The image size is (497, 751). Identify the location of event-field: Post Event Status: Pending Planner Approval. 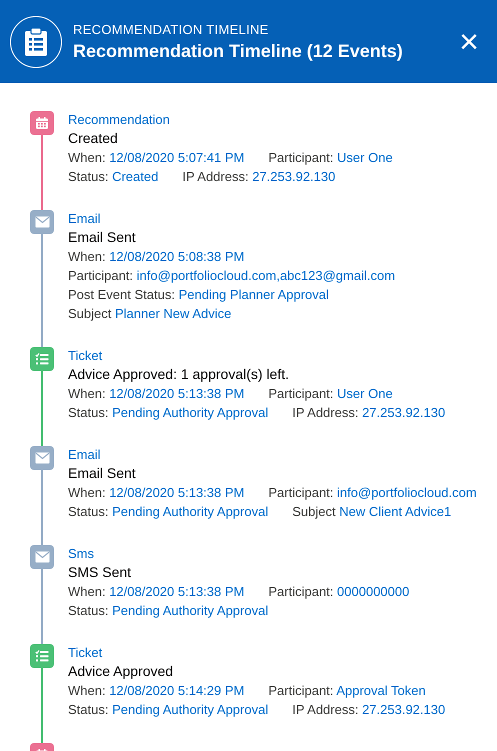
(198, 294).